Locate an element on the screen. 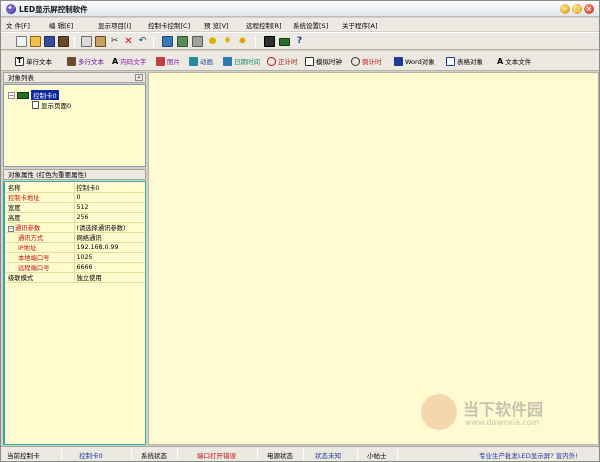 Image resolution: width=600 pixels, height=462 pixels. window-title: LED显示屏控制软件 is located at coordinates (53, 9).